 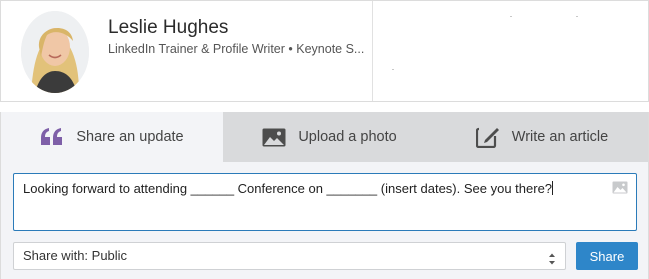 I want to click on tab-upload-photo: Upload a photo, so click(x=329, y=137).